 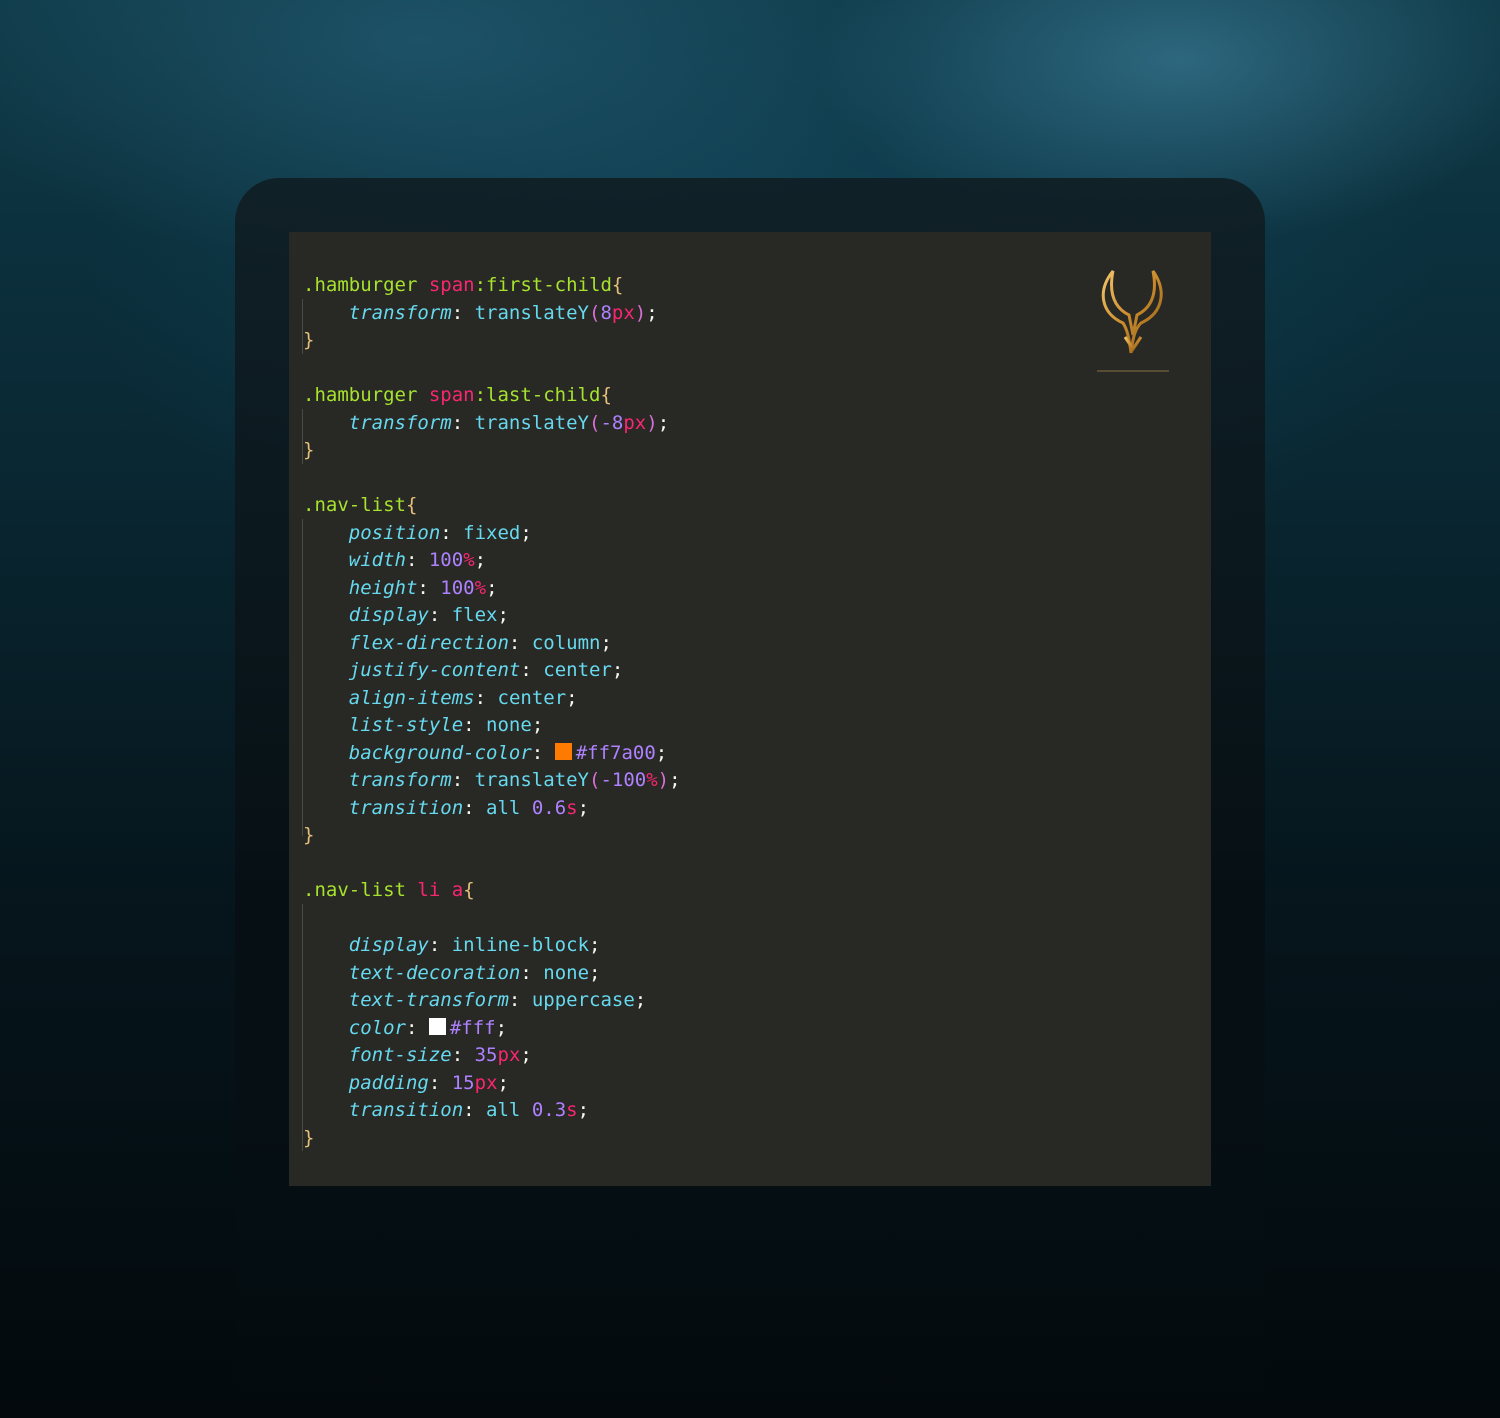 I want to click on css-property: background-color, so click(x=440, y=752).